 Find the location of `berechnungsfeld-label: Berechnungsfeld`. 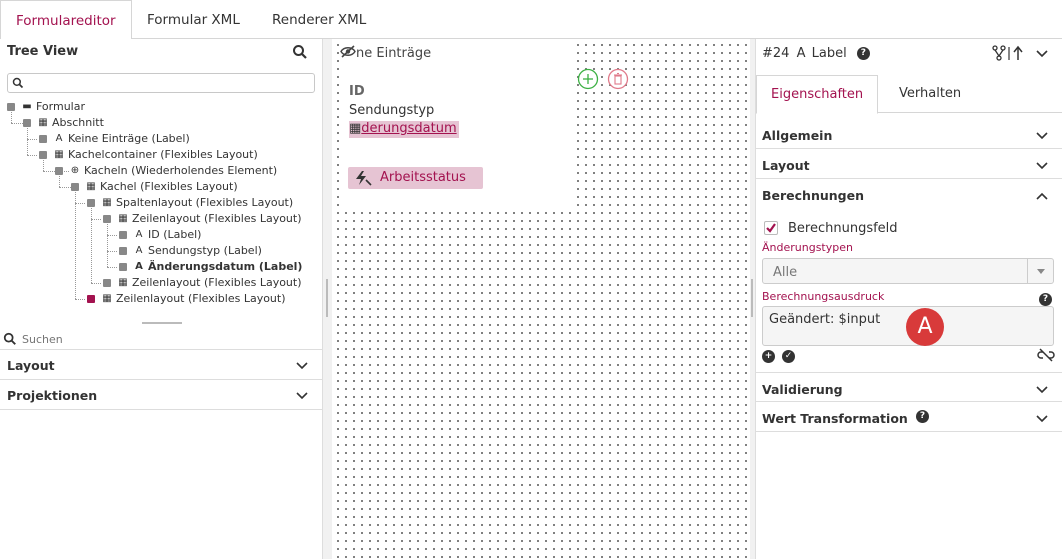

berechnungsfeld-label: Berechnungsfeld is located at coordinates (843, 228).